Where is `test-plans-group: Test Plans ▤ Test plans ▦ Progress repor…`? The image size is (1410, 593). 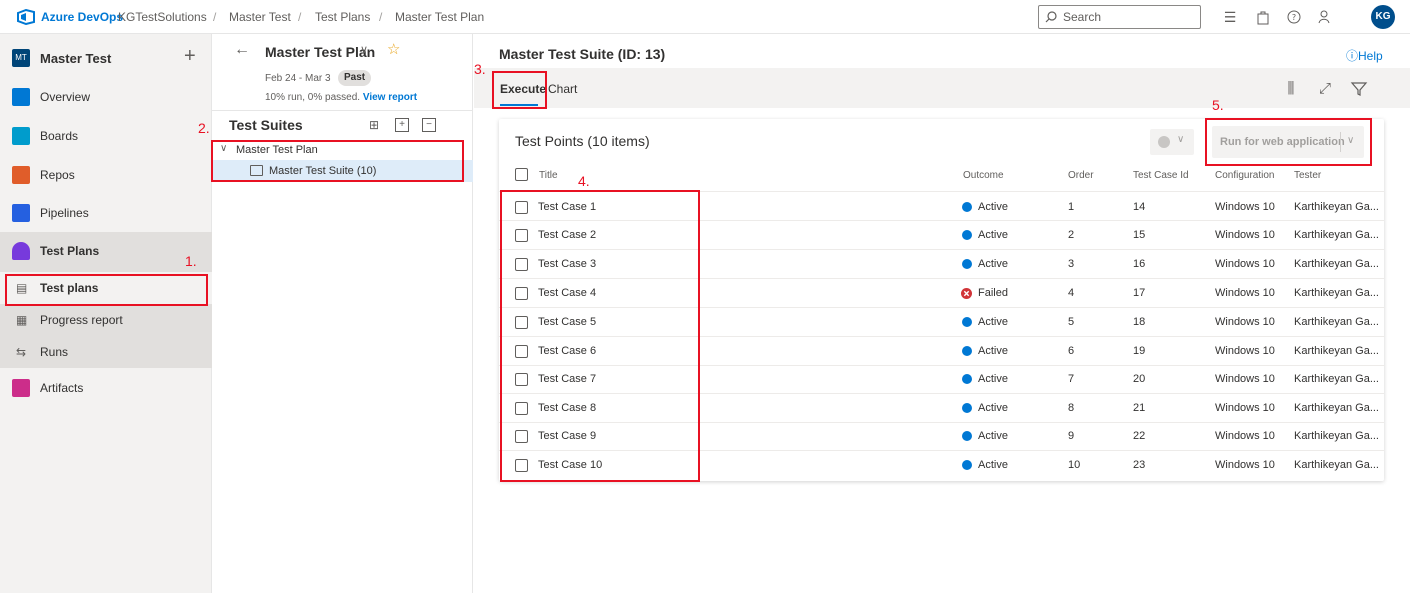
test-plans-group: Test Plans ▤ Test plans ▦ Progress repor… is located at coordinates (106, 300).